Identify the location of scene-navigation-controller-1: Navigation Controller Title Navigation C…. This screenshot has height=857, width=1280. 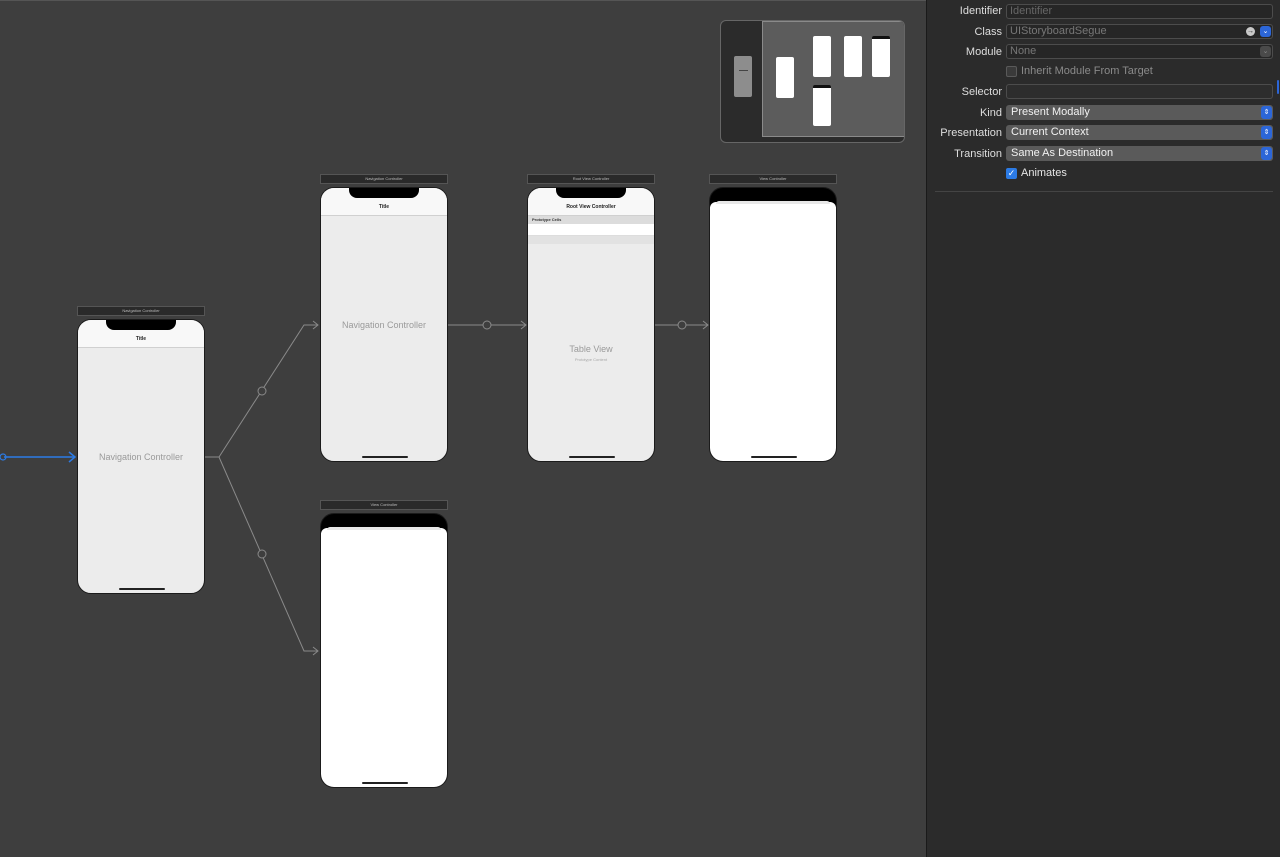
(141, 450).